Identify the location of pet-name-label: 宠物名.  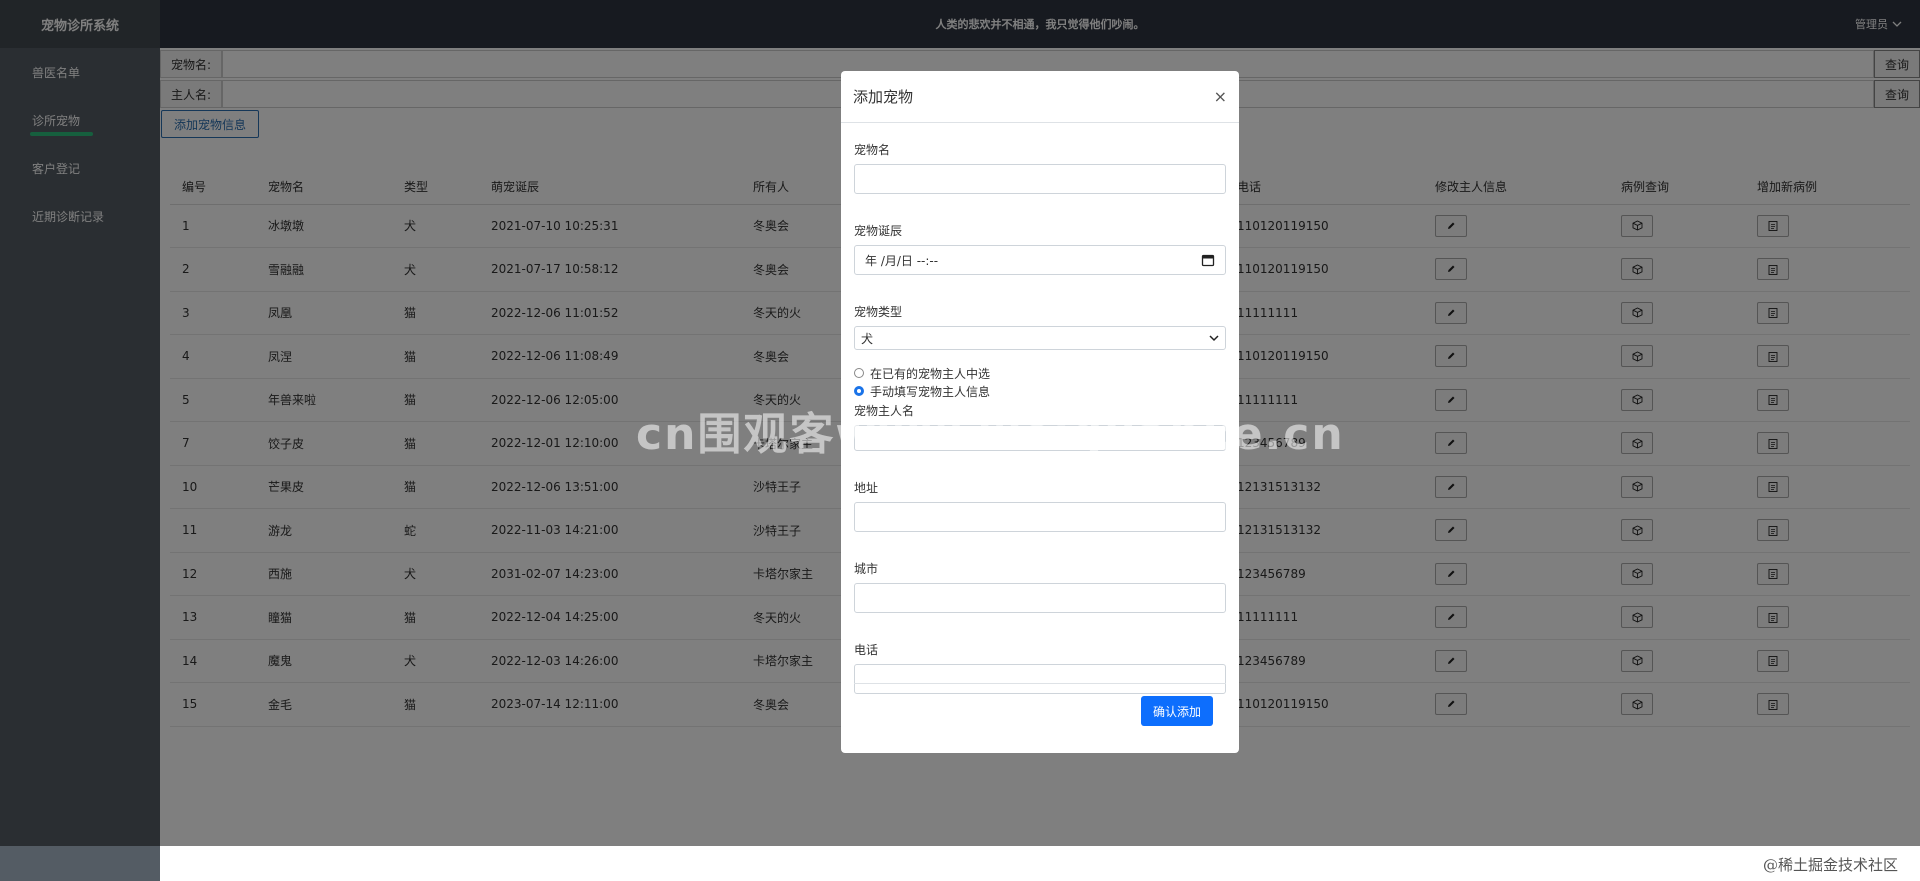
(872, 150).